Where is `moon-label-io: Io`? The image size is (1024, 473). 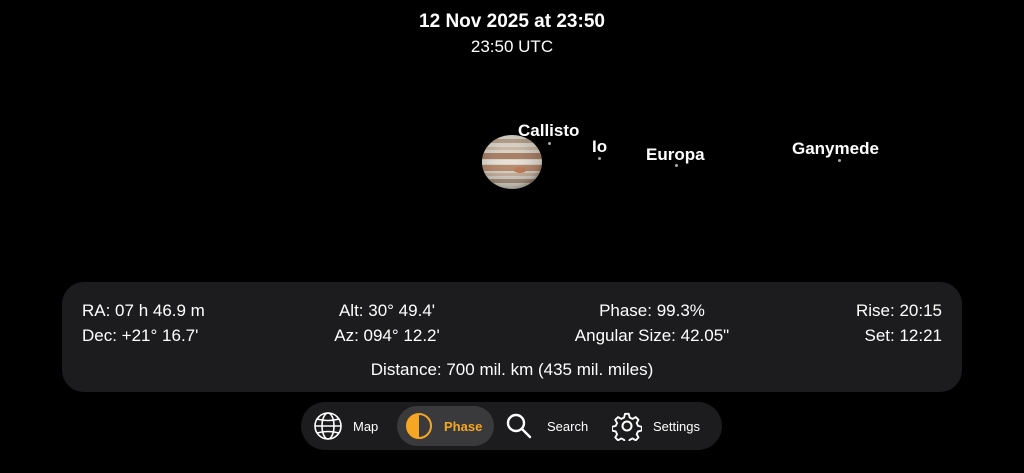 moon-label-io: Io is located at coordinates (599, 147).